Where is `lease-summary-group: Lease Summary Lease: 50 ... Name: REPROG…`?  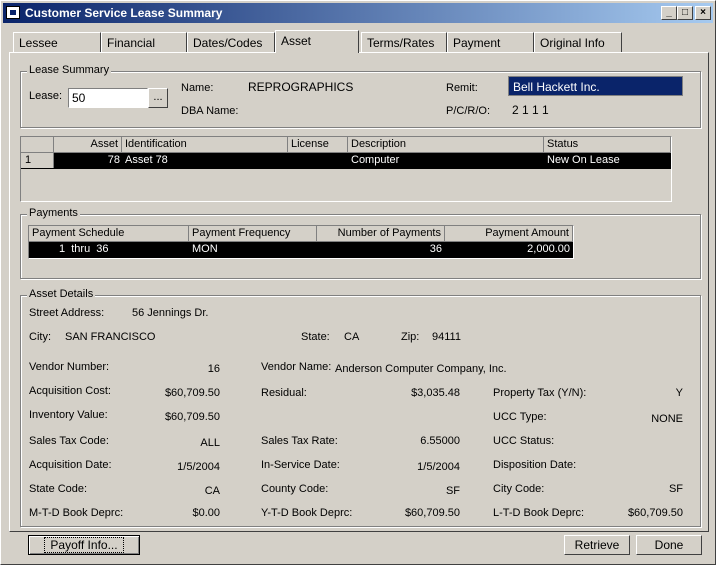 lease-summary-group: Lease Summary Lease: 50 ... Name: REPROG… is located at coordinates (360, 96).